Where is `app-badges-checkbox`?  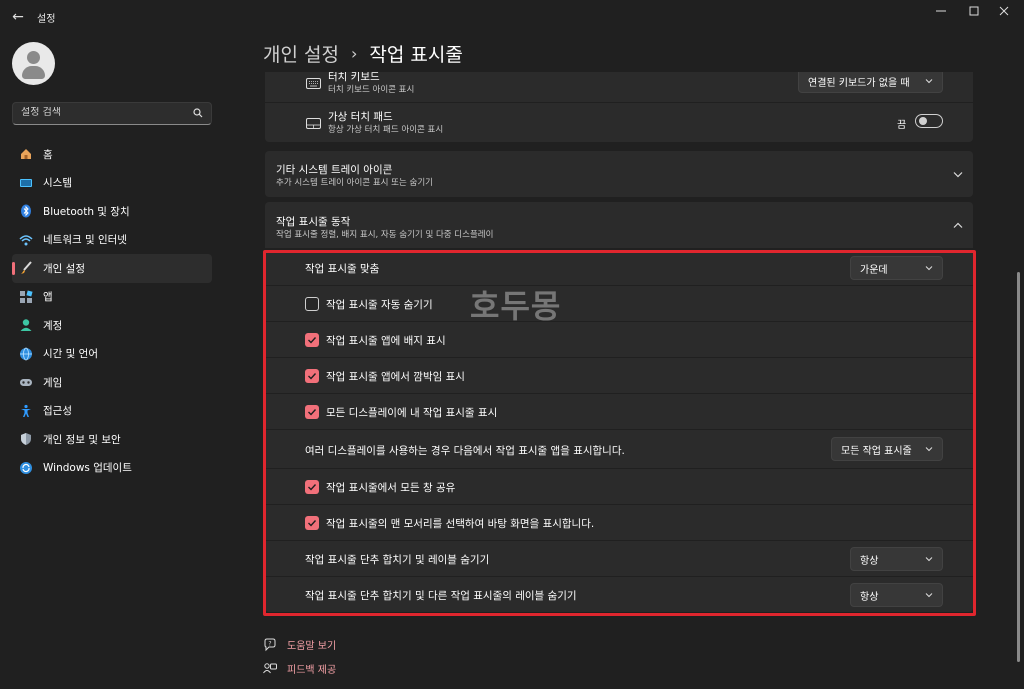
app-badges-checkbox is located at coordinates (312, 340).